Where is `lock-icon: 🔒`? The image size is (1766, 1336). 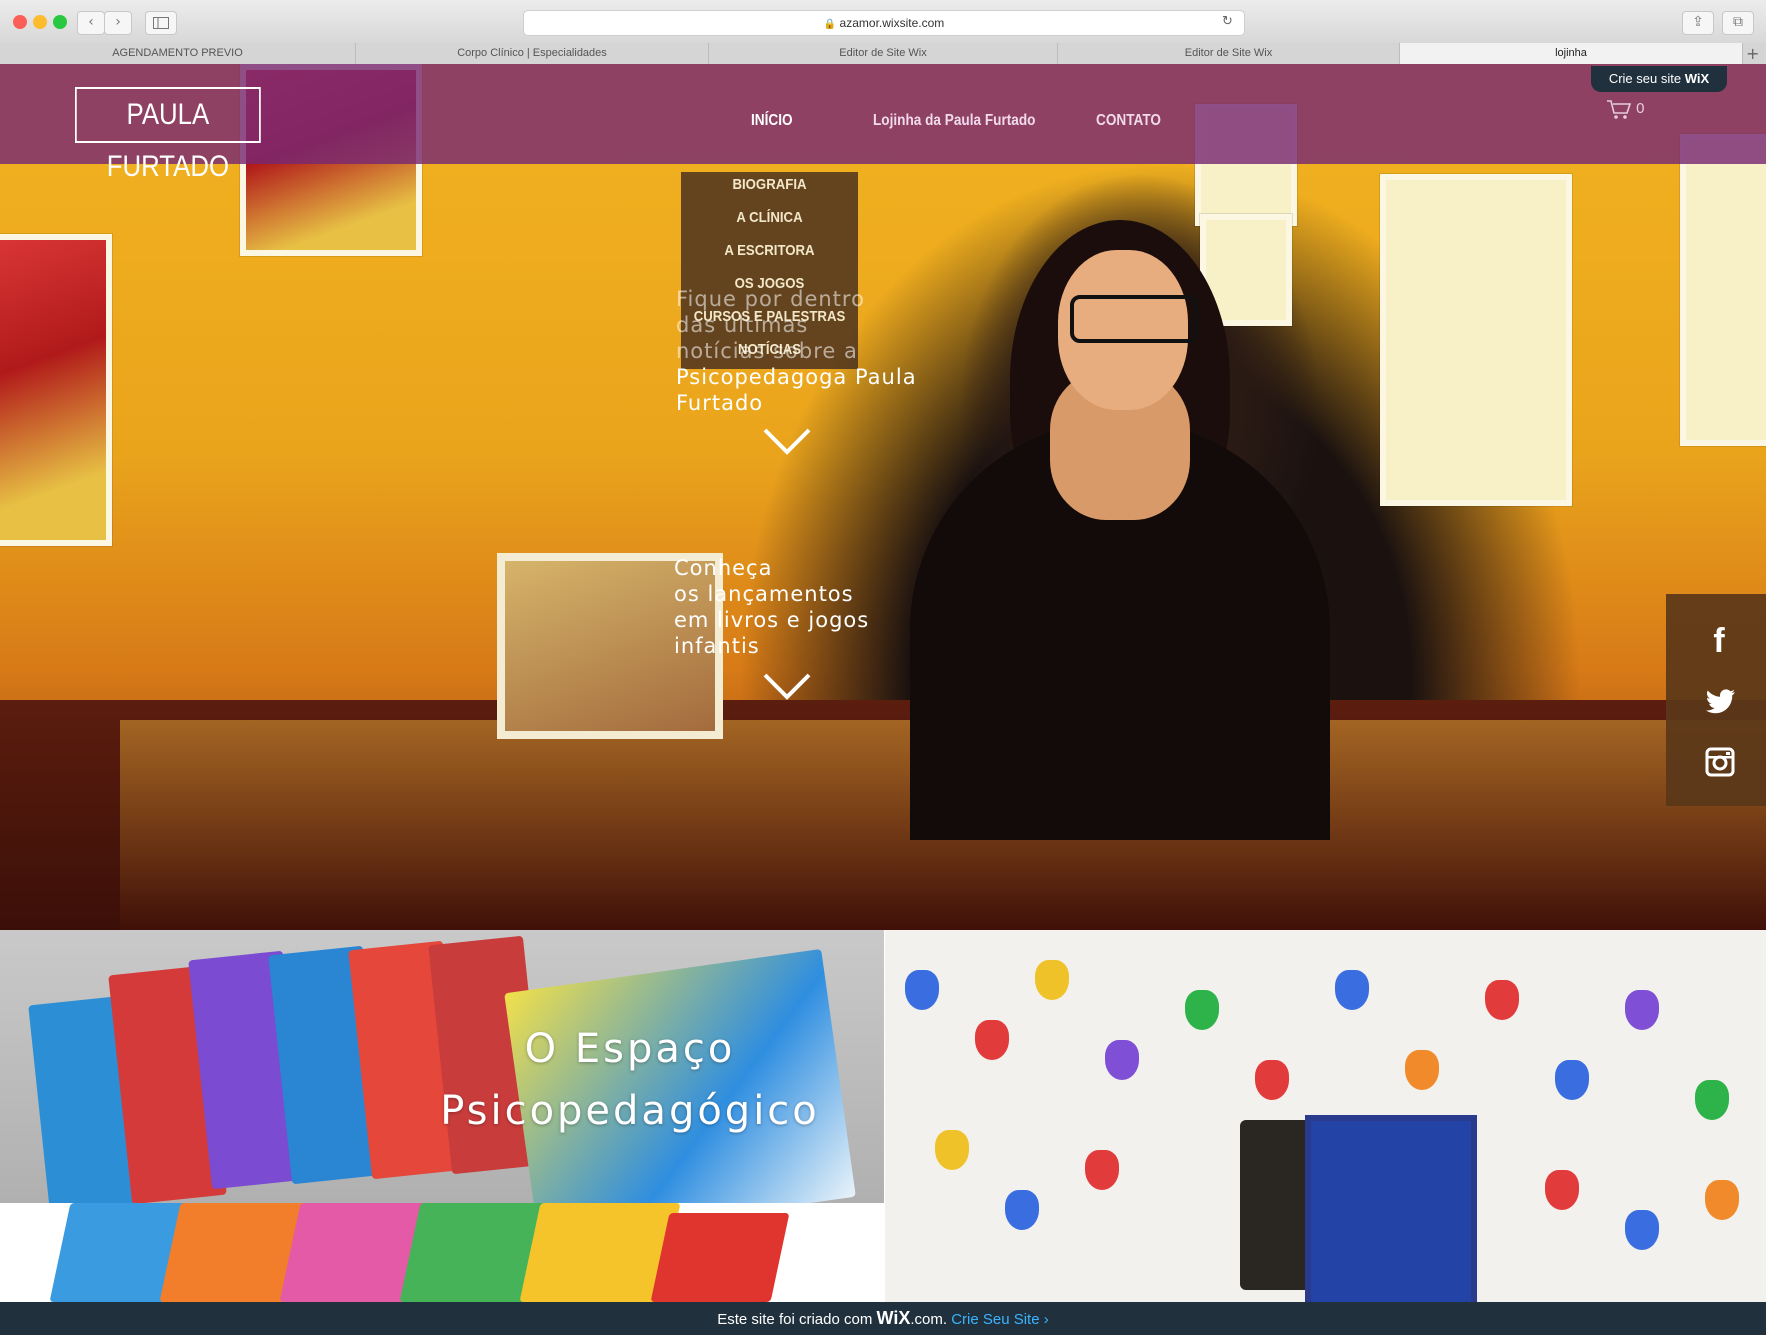 lock-icon: 🔒 is located at coordinates (830, 24).